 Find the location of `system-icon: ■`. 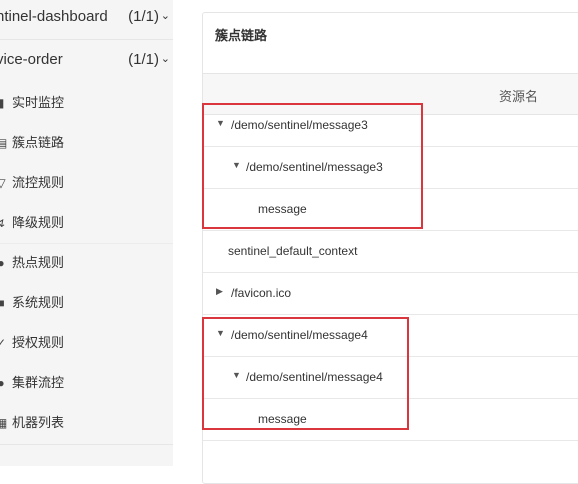

system-icon: ■ is located at coordinates (2, 303).